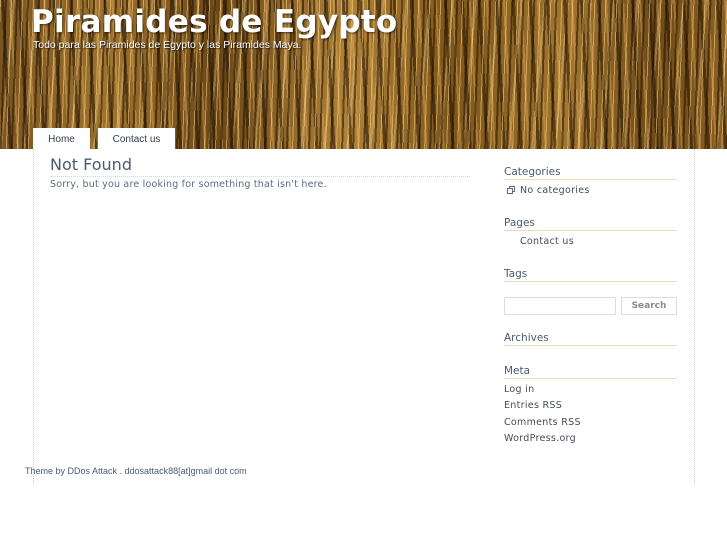 The image size is (727, 545). Describe the element at coordinates (511, 190) in the screenshot. I see `category-icon` at that location.